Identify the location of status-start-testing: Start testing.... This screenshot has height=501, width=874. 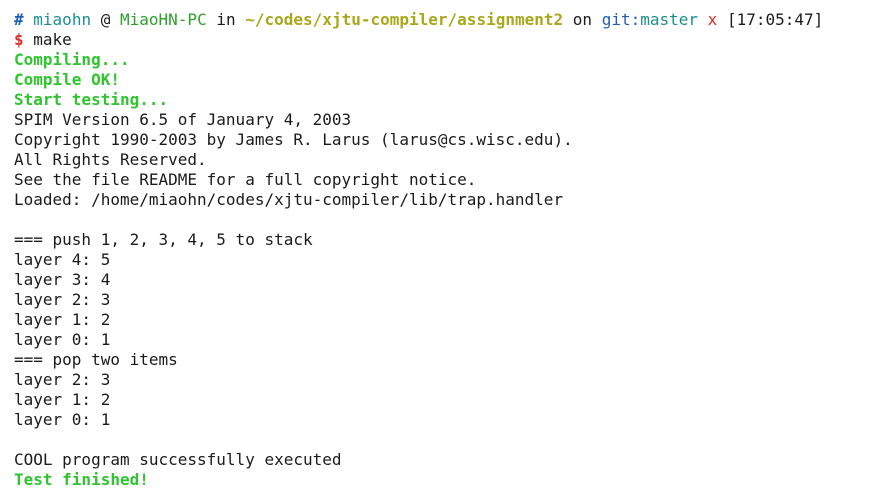
(91, 99).